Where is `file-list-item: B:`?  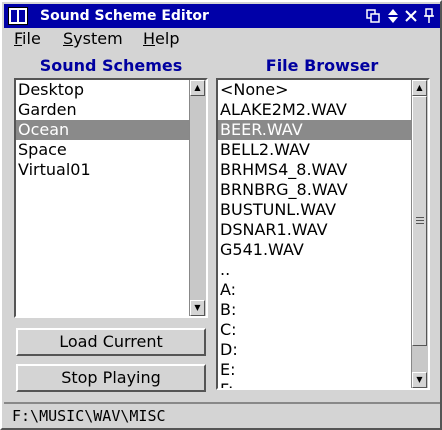 file-list-item: B: is located at coordinates (315, 310).